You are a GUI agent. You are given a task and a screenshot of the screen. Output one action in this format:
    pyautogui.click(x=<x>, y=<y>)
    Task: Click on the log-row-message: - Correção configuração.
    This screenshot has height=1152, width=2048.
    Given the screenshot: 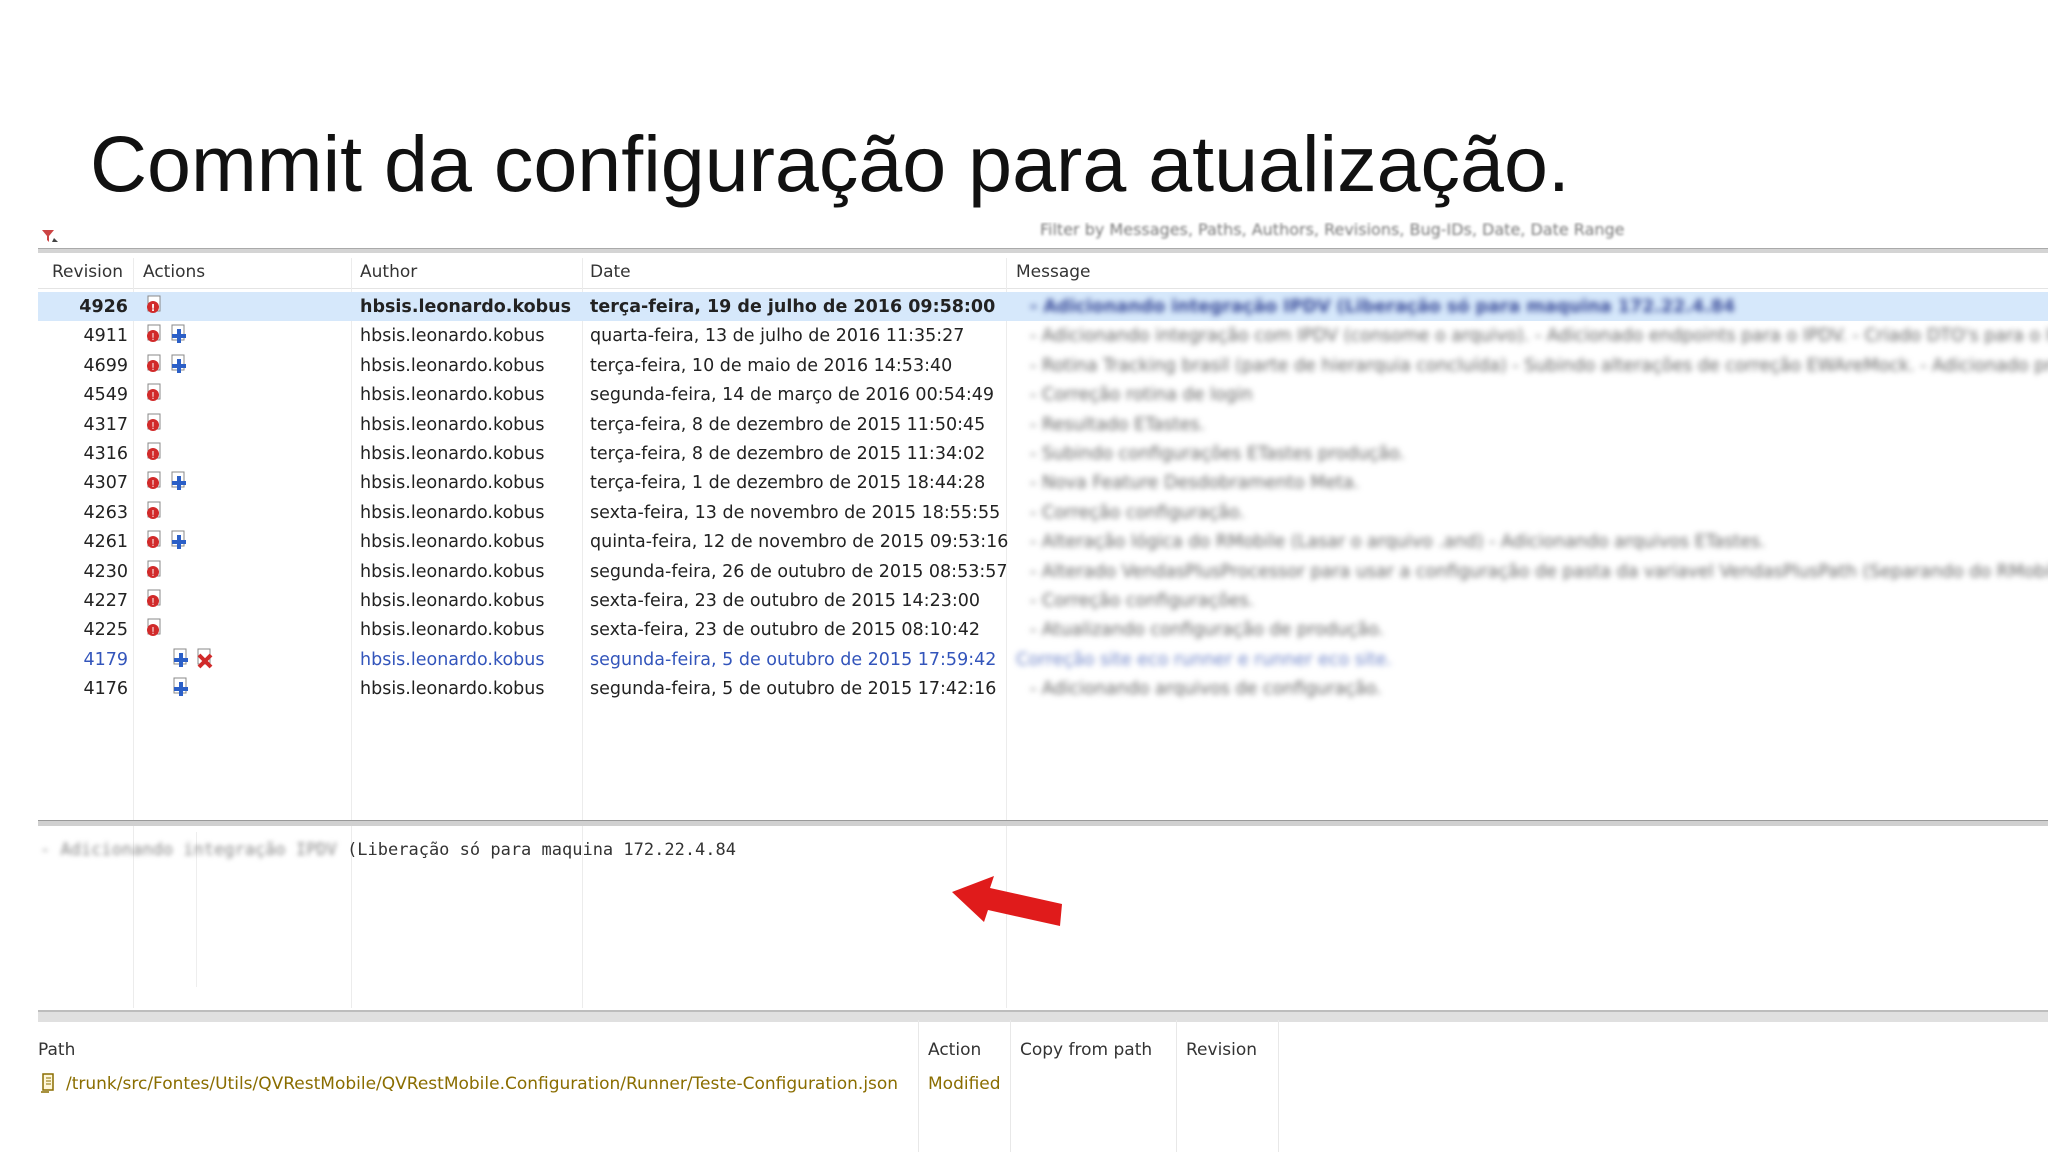 What is the action you would take?
    pyautogui.click(x=1137, y=512)
    